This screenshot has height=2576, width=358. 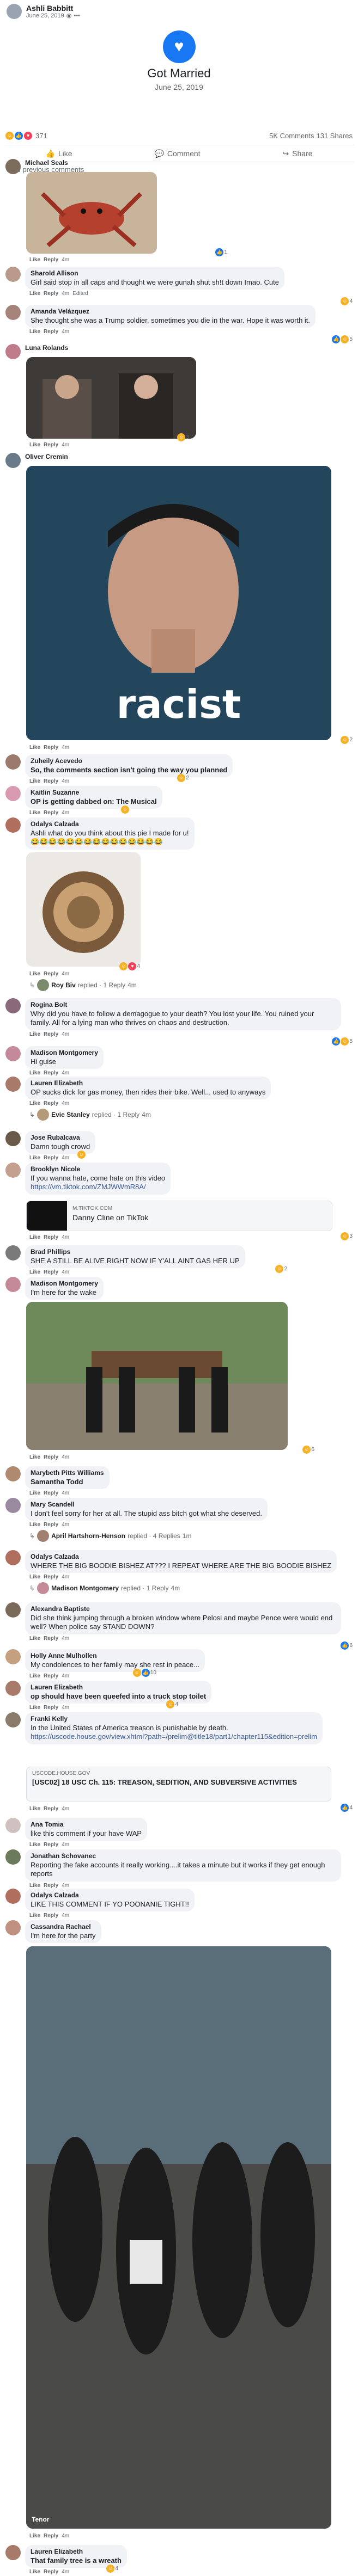 I want to click on reaction-summary: ☺ 👍 ♥ 371, so click(x=26, y=135).